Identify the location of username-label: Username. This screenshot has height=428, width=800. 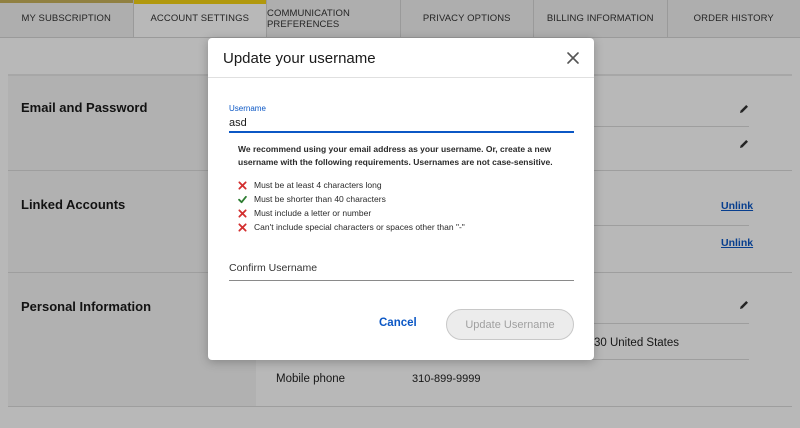
(247, 108).